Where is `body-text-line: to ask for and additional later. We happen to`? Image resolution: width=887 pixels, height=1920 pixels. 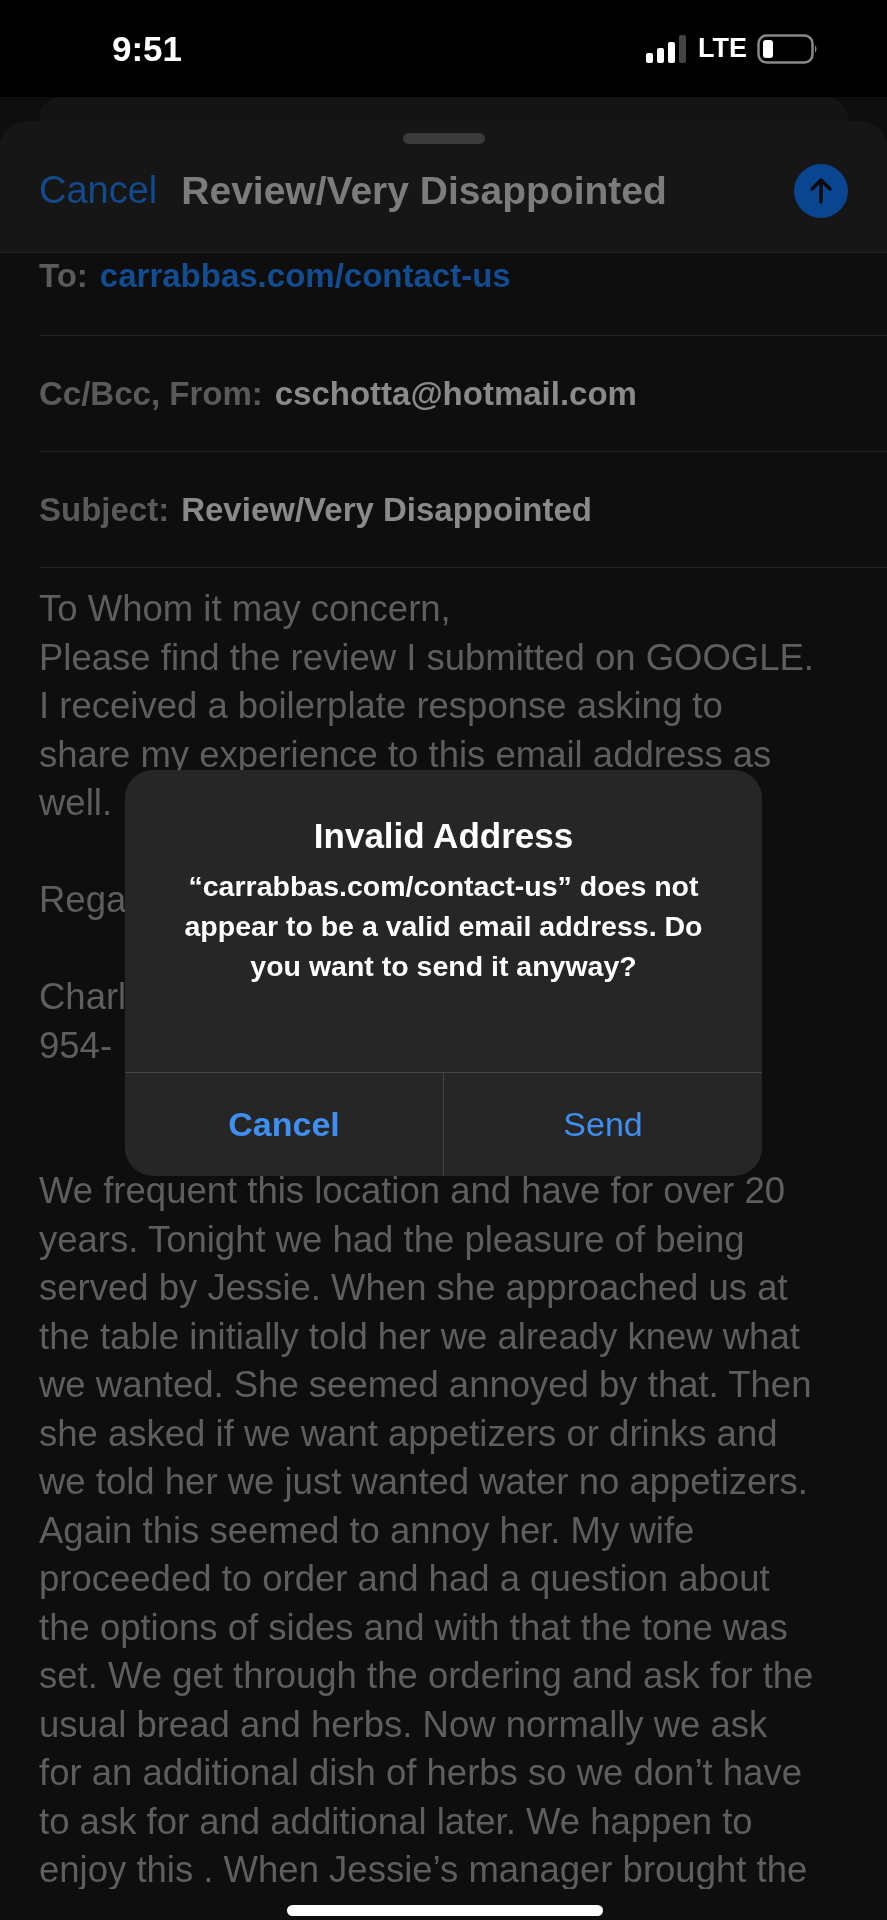
body-text-line: to ask for and additional later. We happen to is located at coordinates (396, 1821).